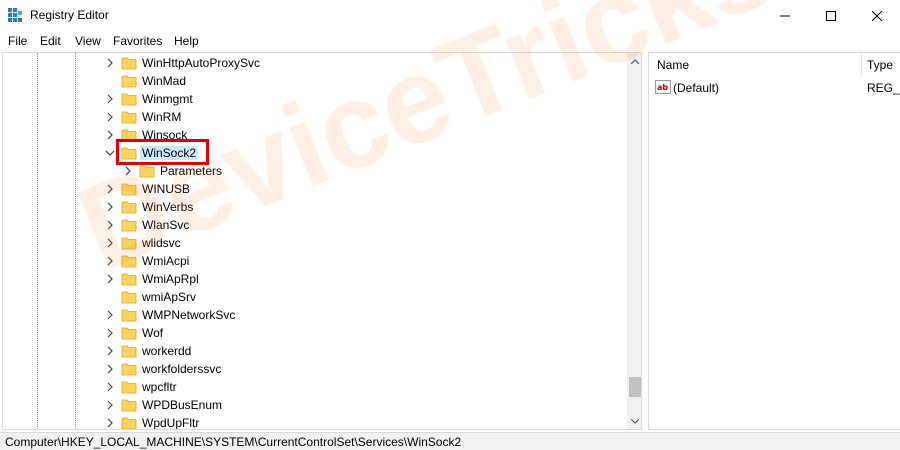 Image resolution: width=900 pixels, height=450 pixels. I want to click on column-divider, so click(861, 64).